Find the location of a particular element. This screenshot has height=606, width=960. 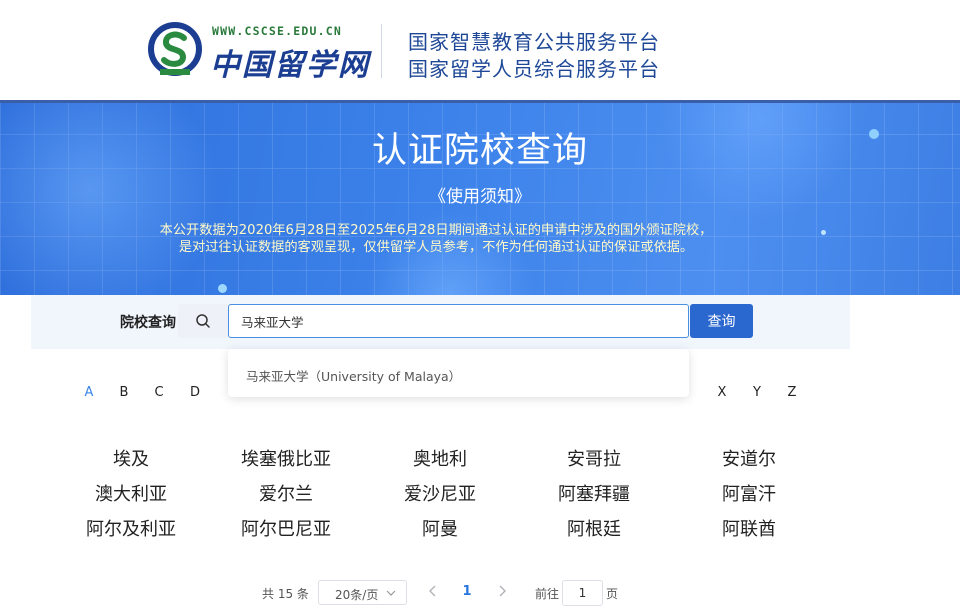

country-item: 澳大利亚 is located at coordinates (131, 493).